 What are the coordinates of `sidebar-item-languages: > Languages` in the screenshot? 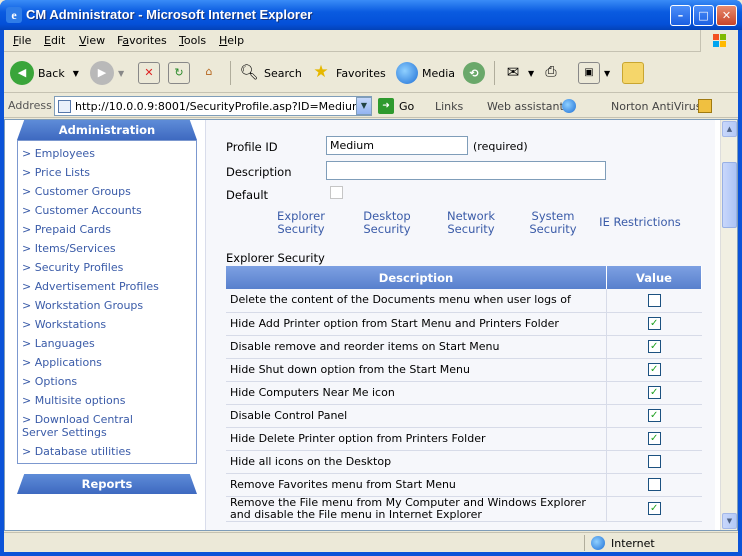 It's located at (107, 343).